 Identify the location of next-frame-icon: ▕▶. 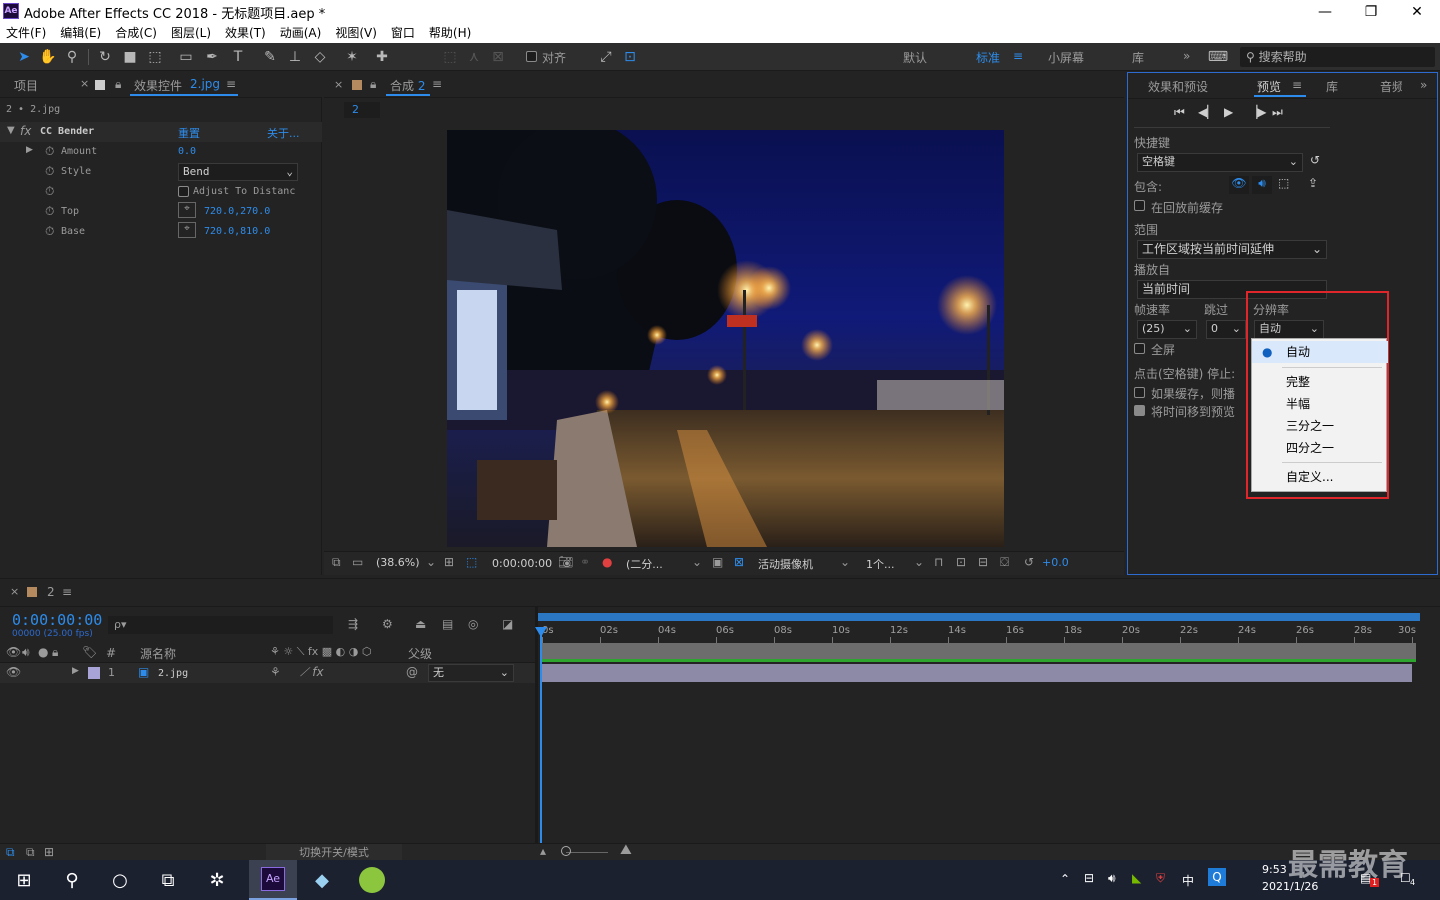
(1257, 112).